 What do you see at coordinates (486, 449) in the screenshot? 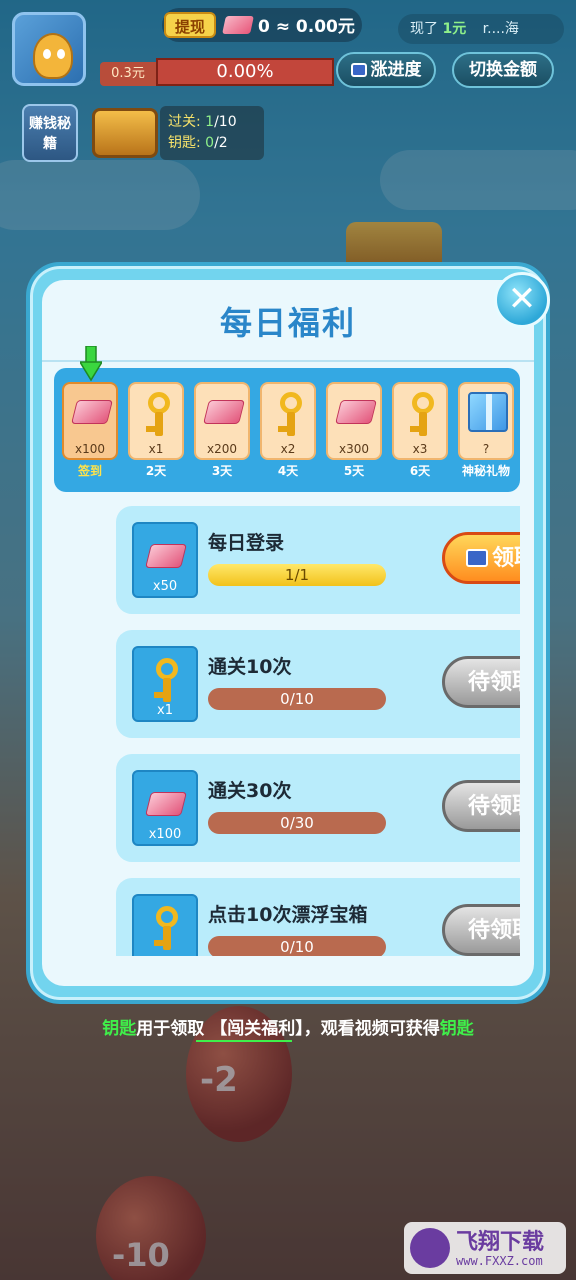
I see `day-count: ?` at bounding box center [486, 449].